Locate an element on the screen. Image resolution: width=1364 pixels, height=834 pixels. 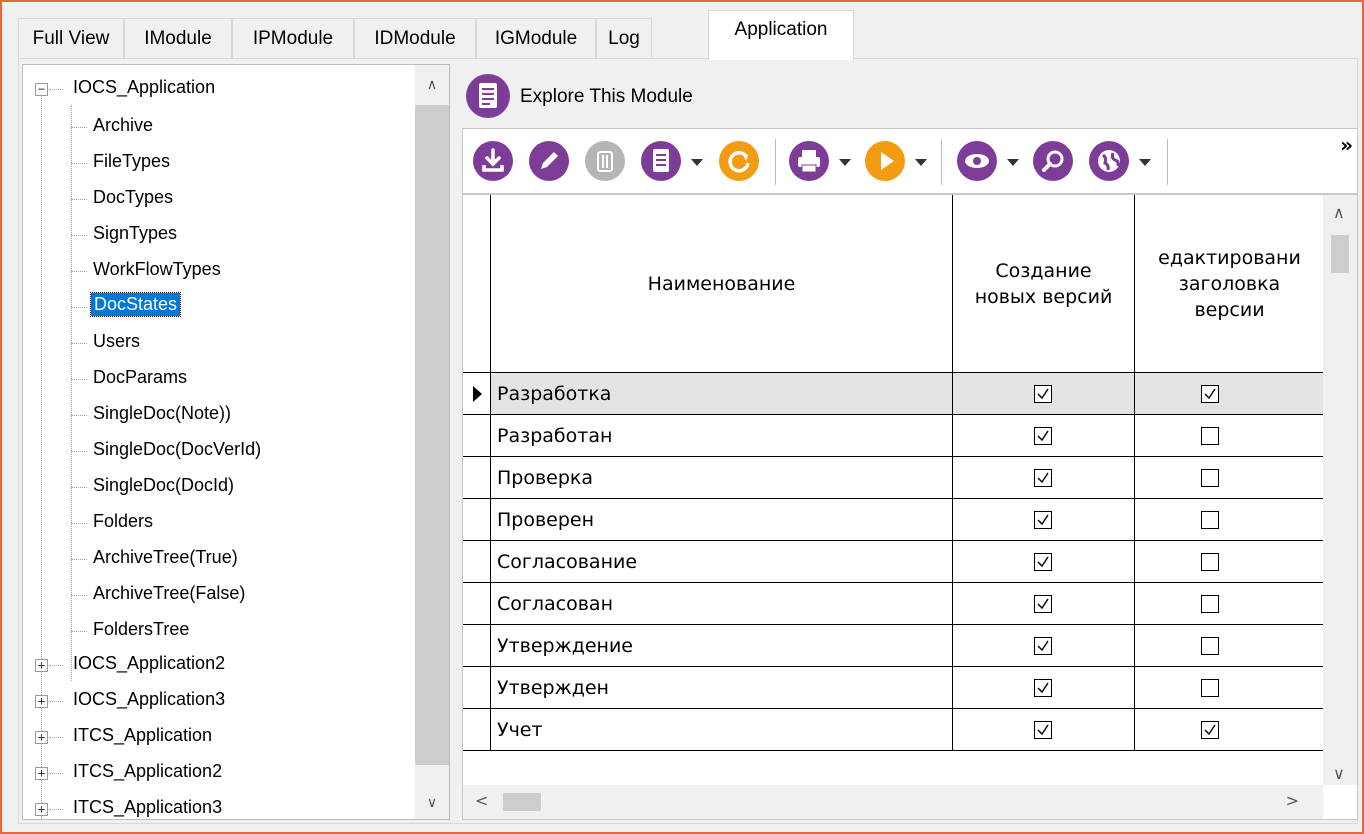
tree-node-folders: Folders is located at coordinates (223, 522).